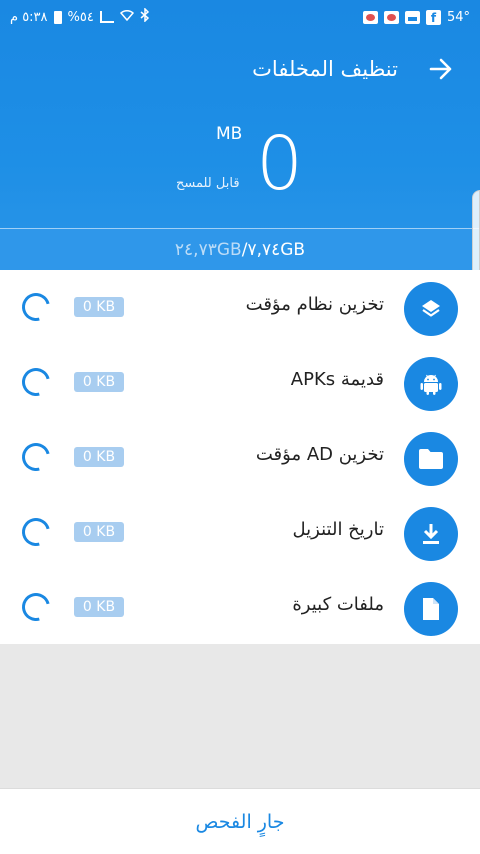 Image resolution: width=480 pixels, height=854 pixels. I want to click on bottom-bar: جارٍ الفحص, so click(240, 821).